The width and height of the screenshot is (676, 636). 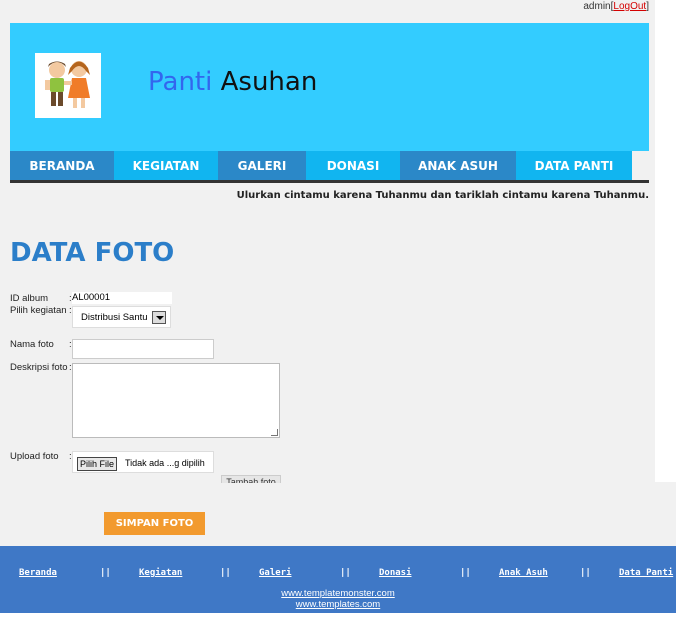 I want to click on nav-kegiatan: KEGIATAN, so click(x=166, y=165).